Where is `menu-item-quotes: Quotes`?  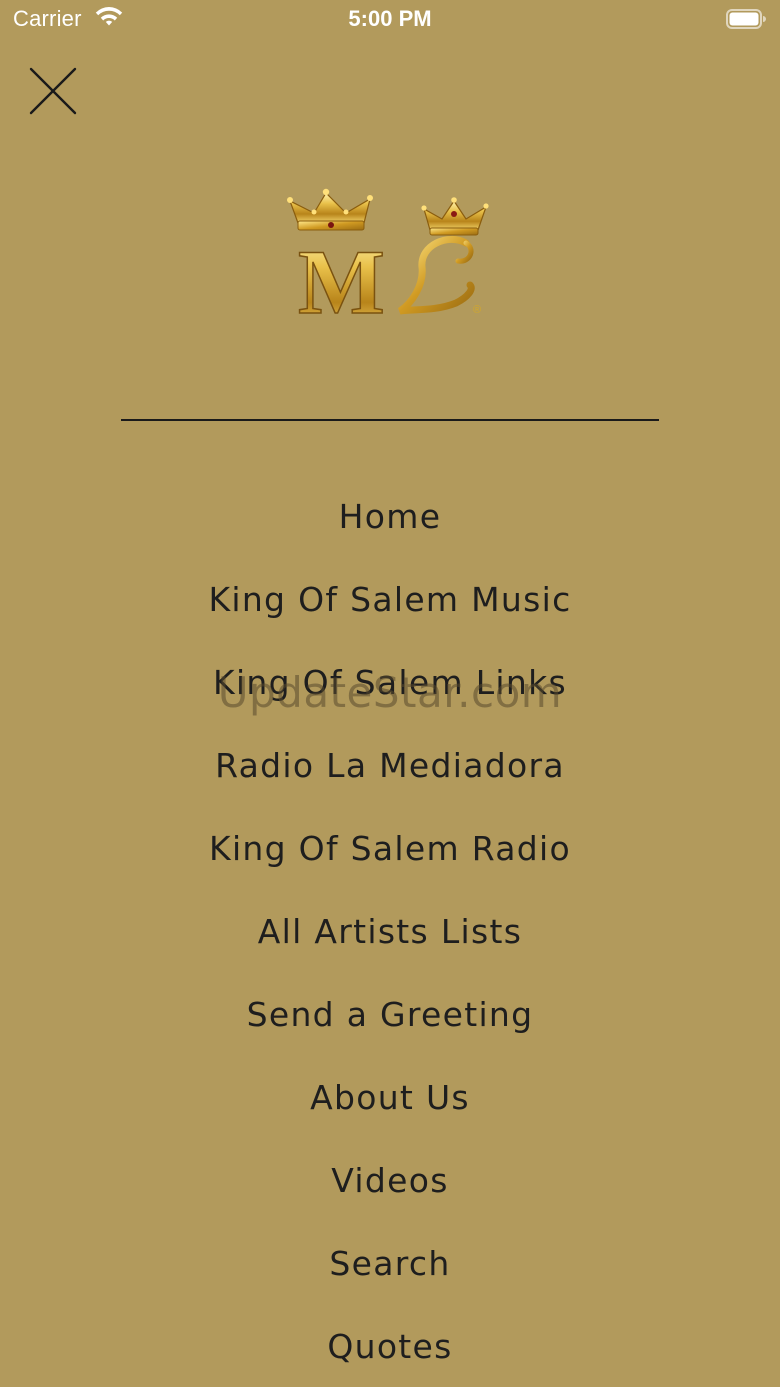
menu-item-quotes: Quotes is located at coordinates (390, 1347).